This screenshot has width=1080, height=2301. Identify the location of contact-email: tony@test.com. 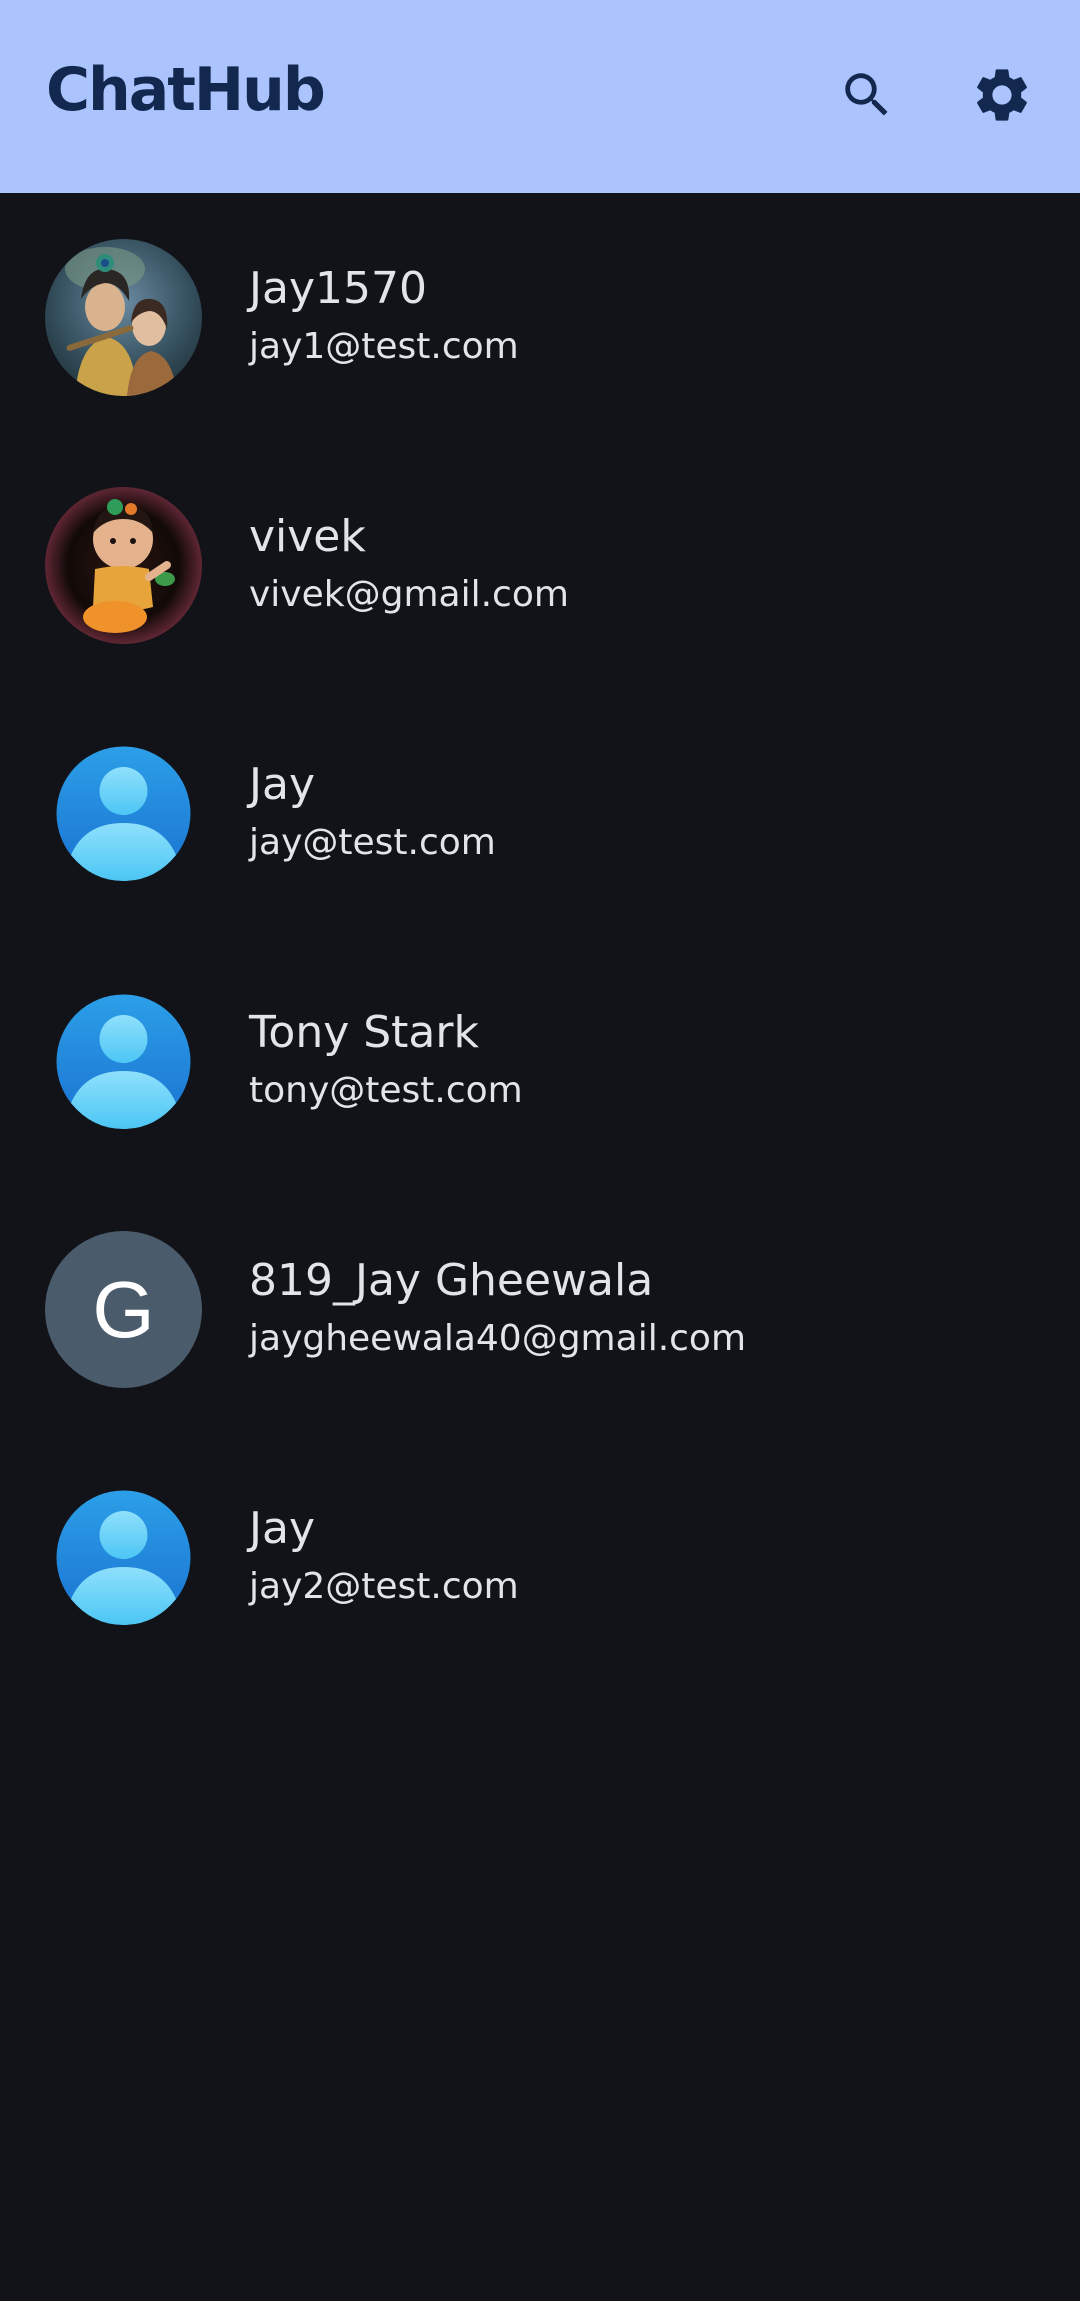
(386, 1090).